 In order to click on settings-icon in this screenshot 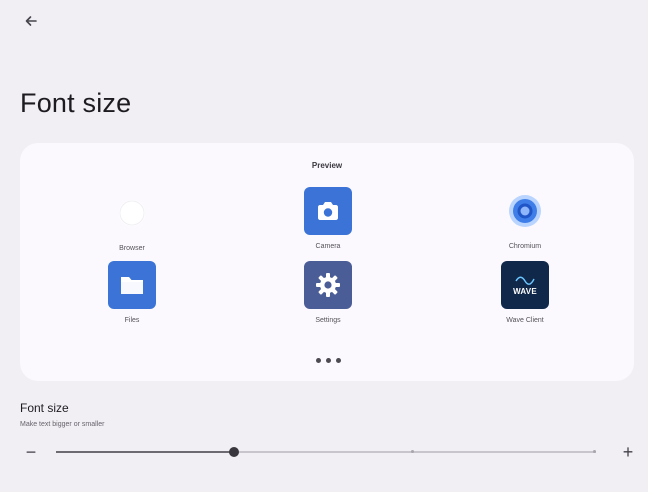, I will do `click(328, 285)`.